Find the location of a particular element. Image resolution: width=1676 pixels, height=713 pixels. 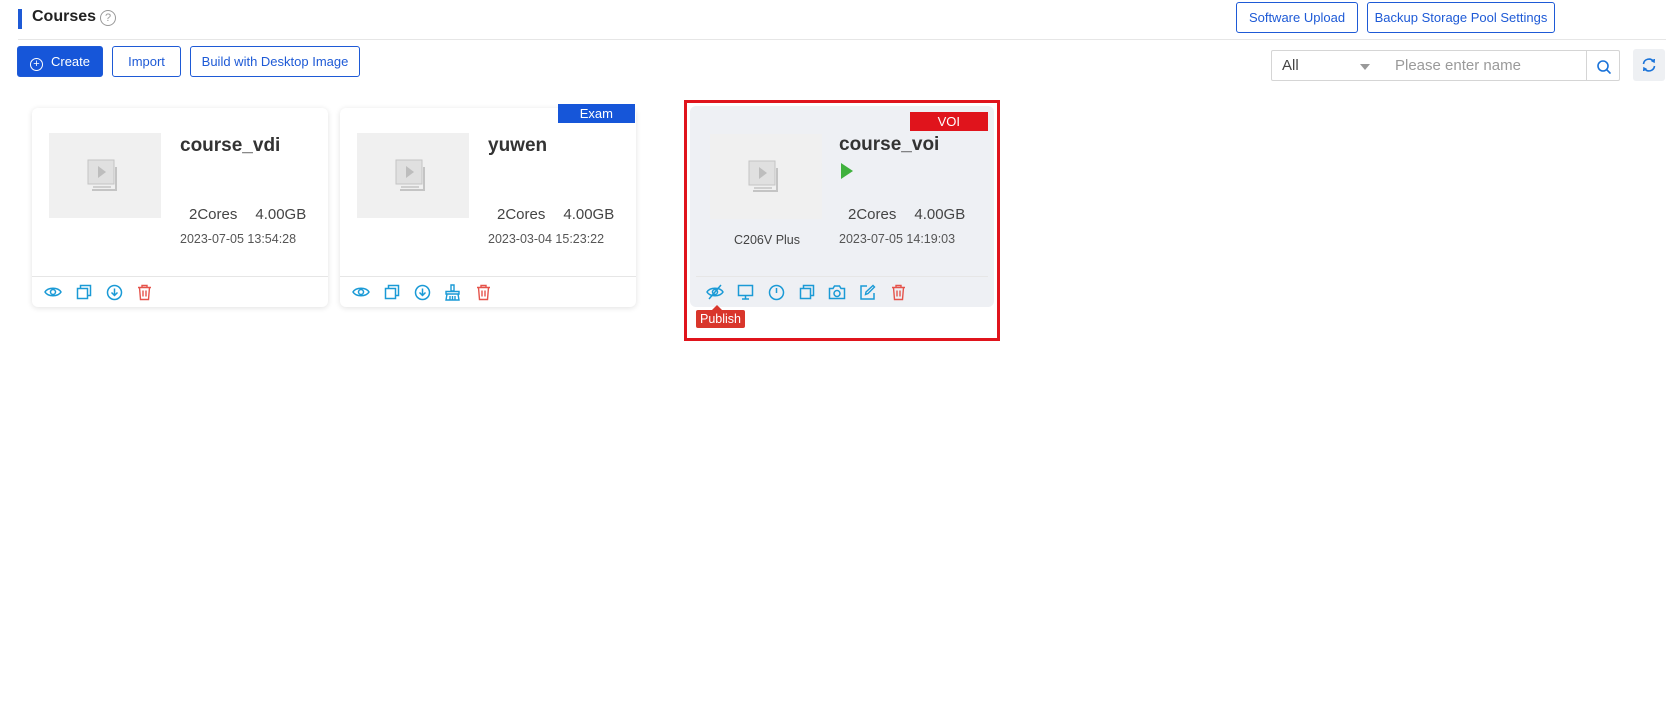

course-time: 2023-07-05 13:54:28 is located at coordinates (238, 239).